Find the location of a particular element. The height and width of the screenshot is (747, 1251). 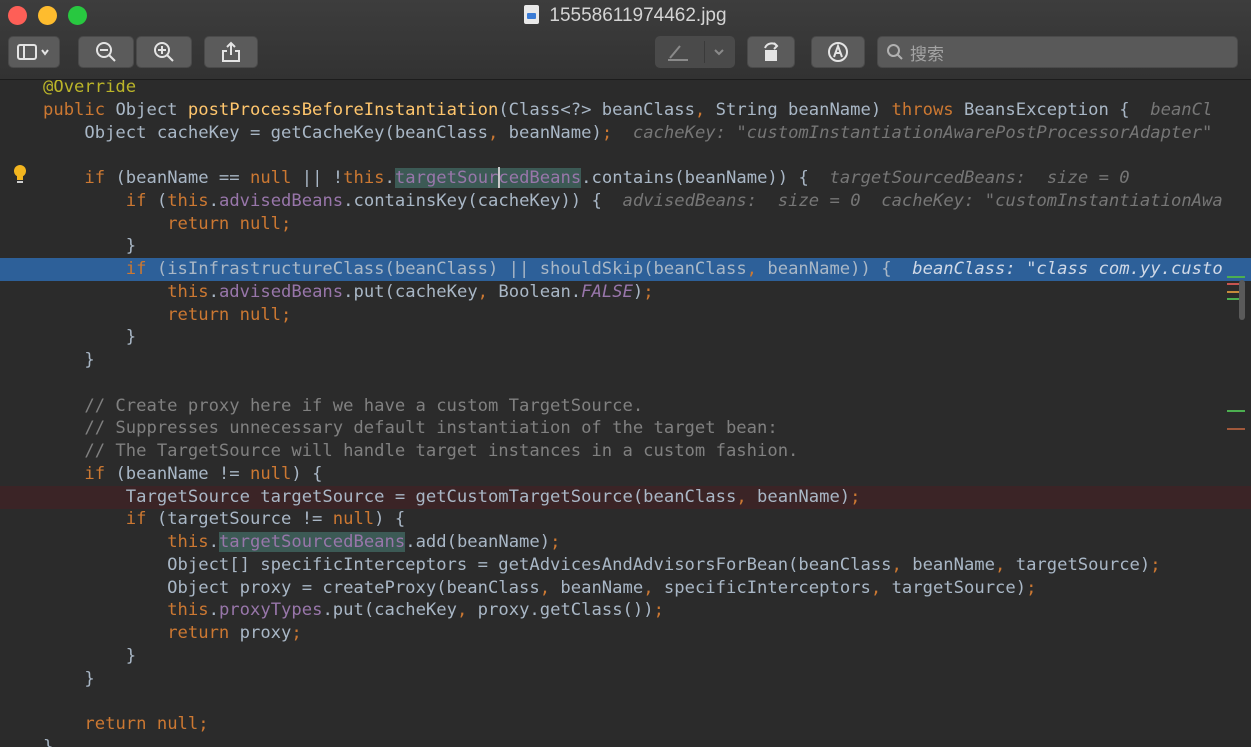

window-title: 15558611974462.jpg is located at coordinates (625, 16).